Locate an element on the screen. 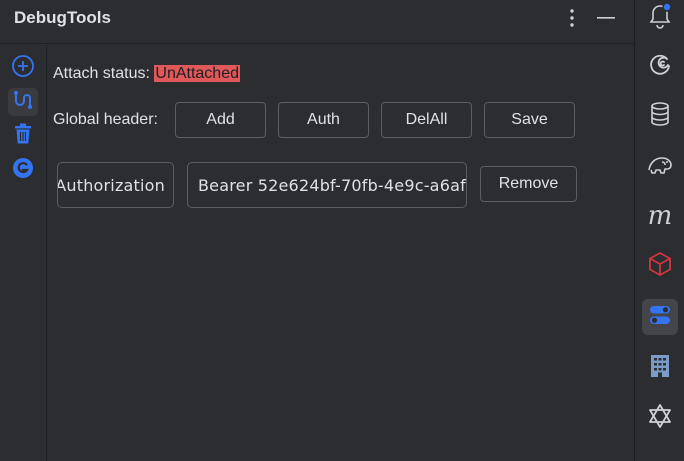 The image size is (684, 461). attach-status-row: Attach status: UnAttached is located at coordinates (146, 74).